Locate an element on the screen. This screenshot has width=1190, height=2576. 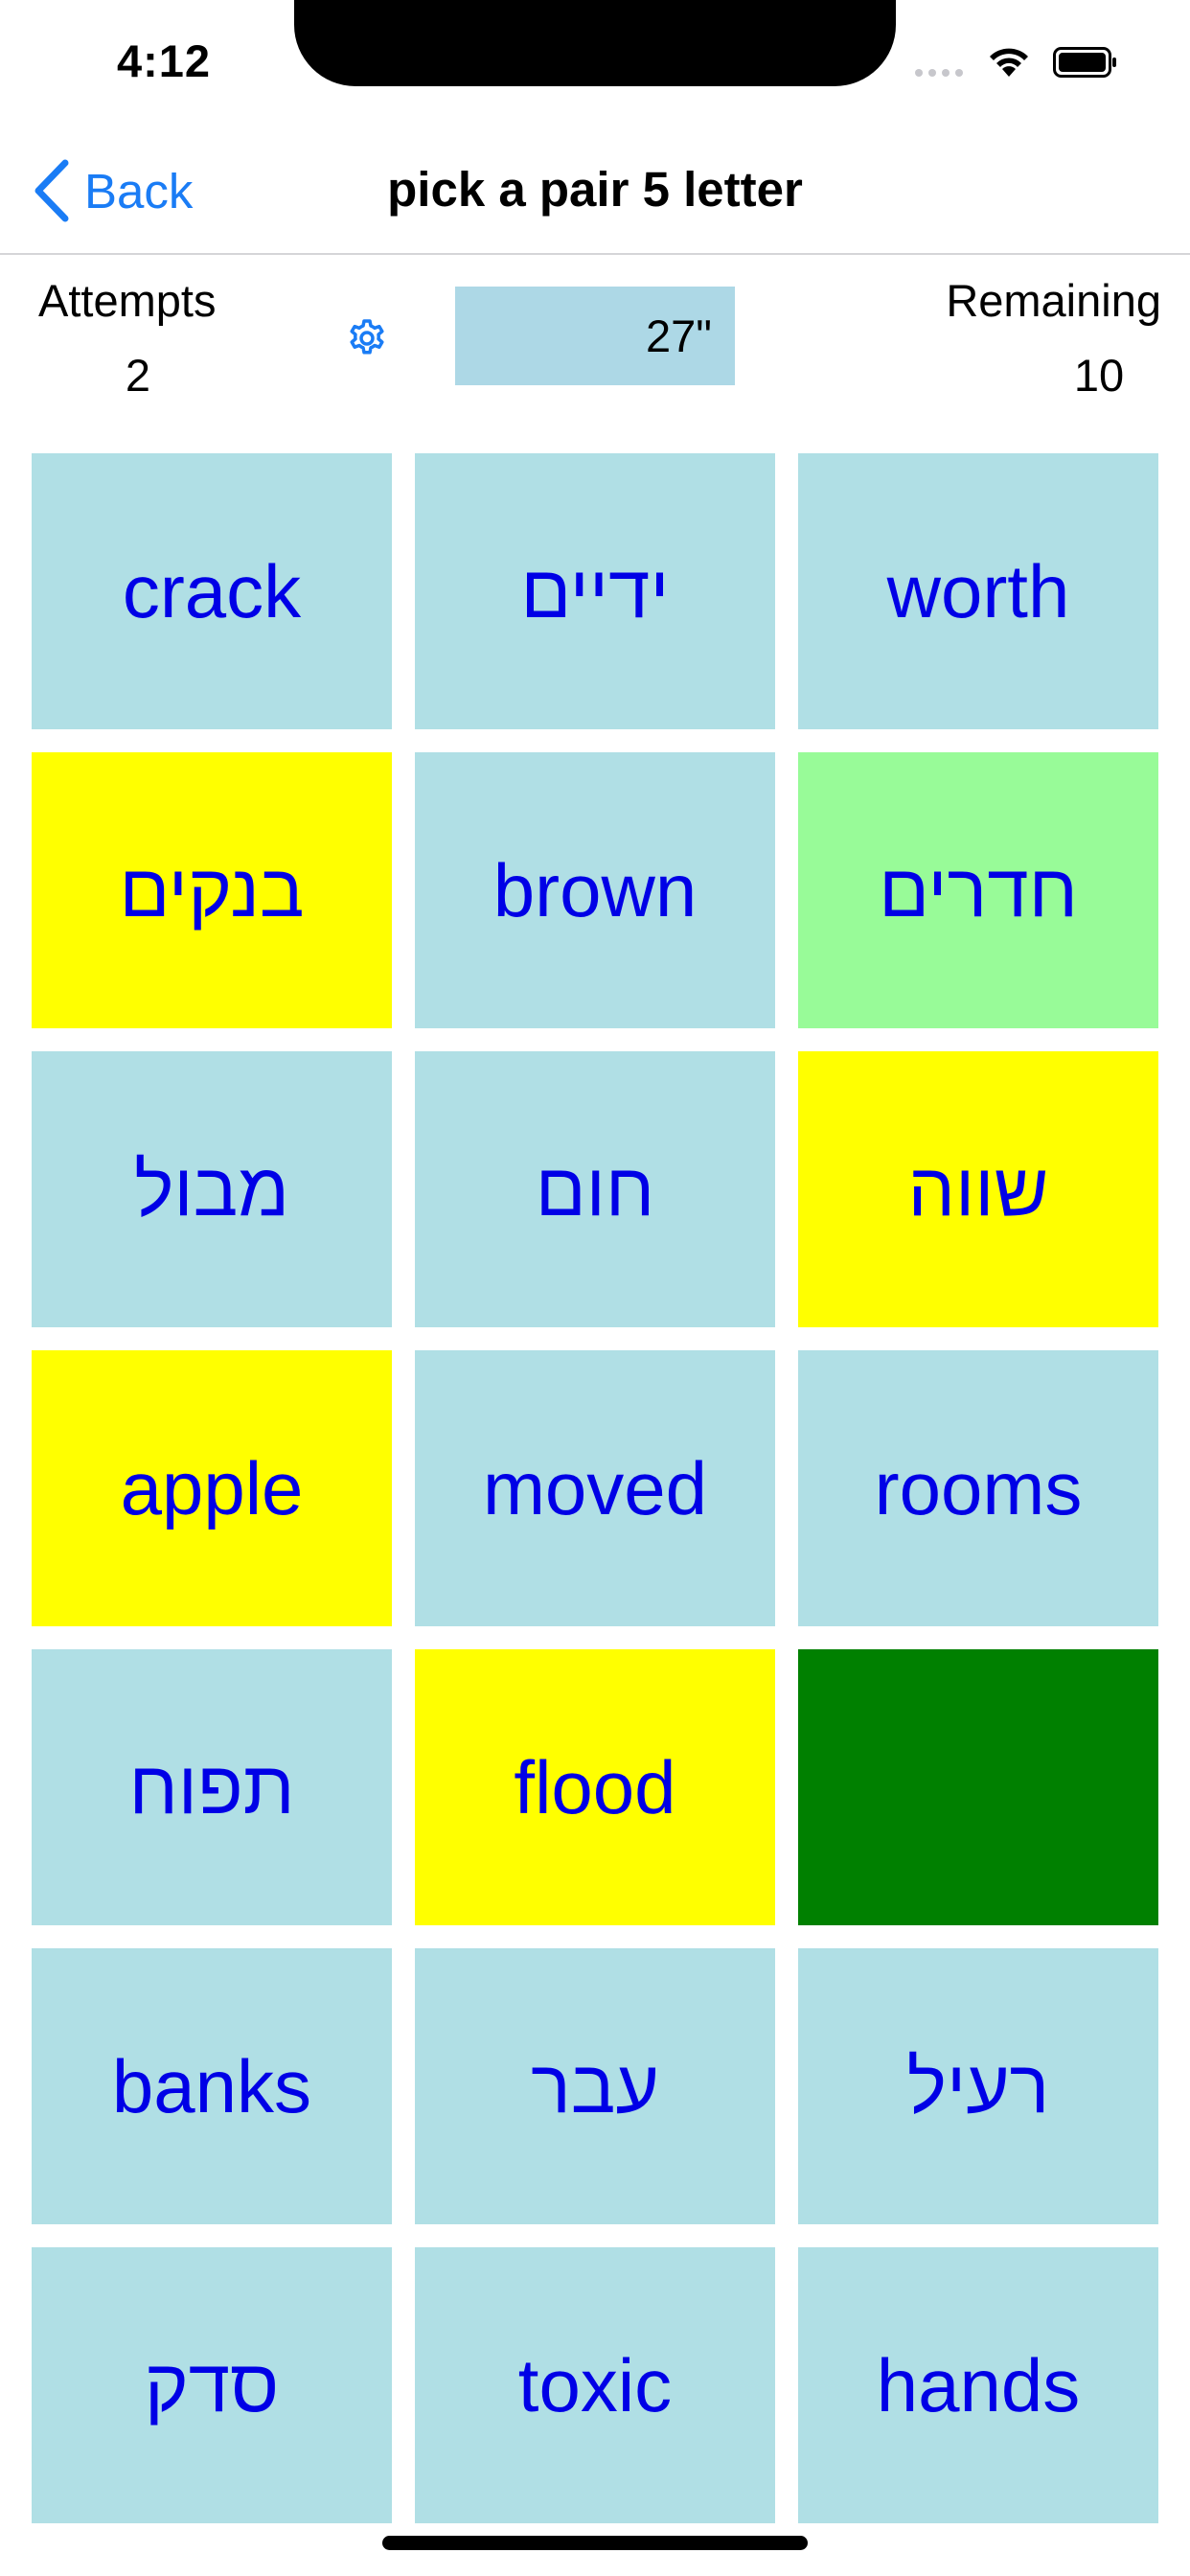
remaining-label: Remaining is located at coordinates (1053, 300).